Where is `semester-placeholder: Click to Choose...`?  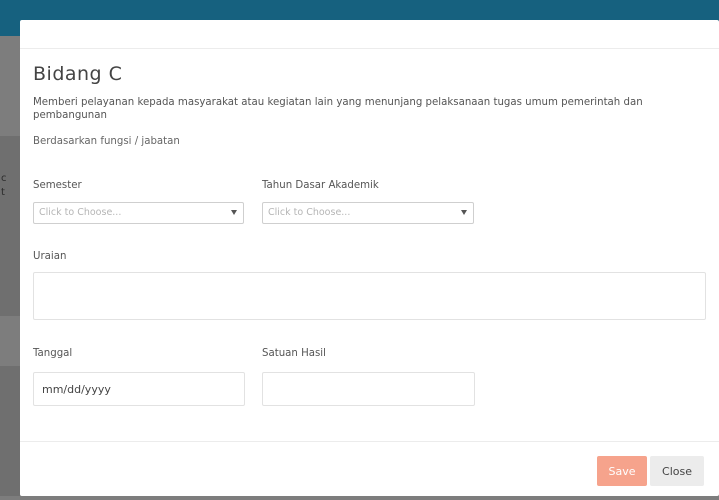
semester-placeholder: Click to Choose... is located at coordinates (80, 212).